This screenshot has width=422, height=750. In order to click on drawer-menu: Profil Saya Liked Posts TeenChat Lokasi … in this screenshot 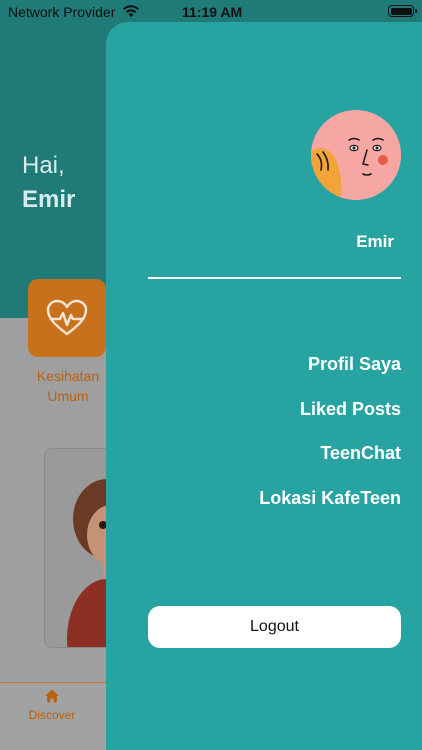, I will do `click(330, 441)`.